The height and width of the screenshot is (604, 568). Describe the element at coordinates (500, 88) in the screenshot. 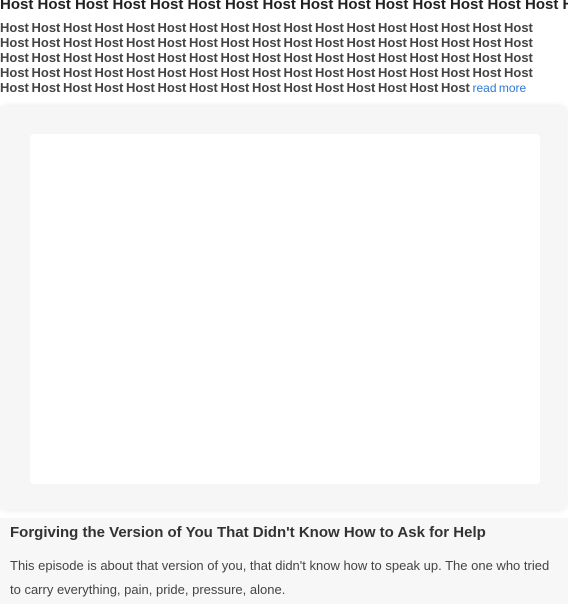

I see `read-more-link: read more` at that location.